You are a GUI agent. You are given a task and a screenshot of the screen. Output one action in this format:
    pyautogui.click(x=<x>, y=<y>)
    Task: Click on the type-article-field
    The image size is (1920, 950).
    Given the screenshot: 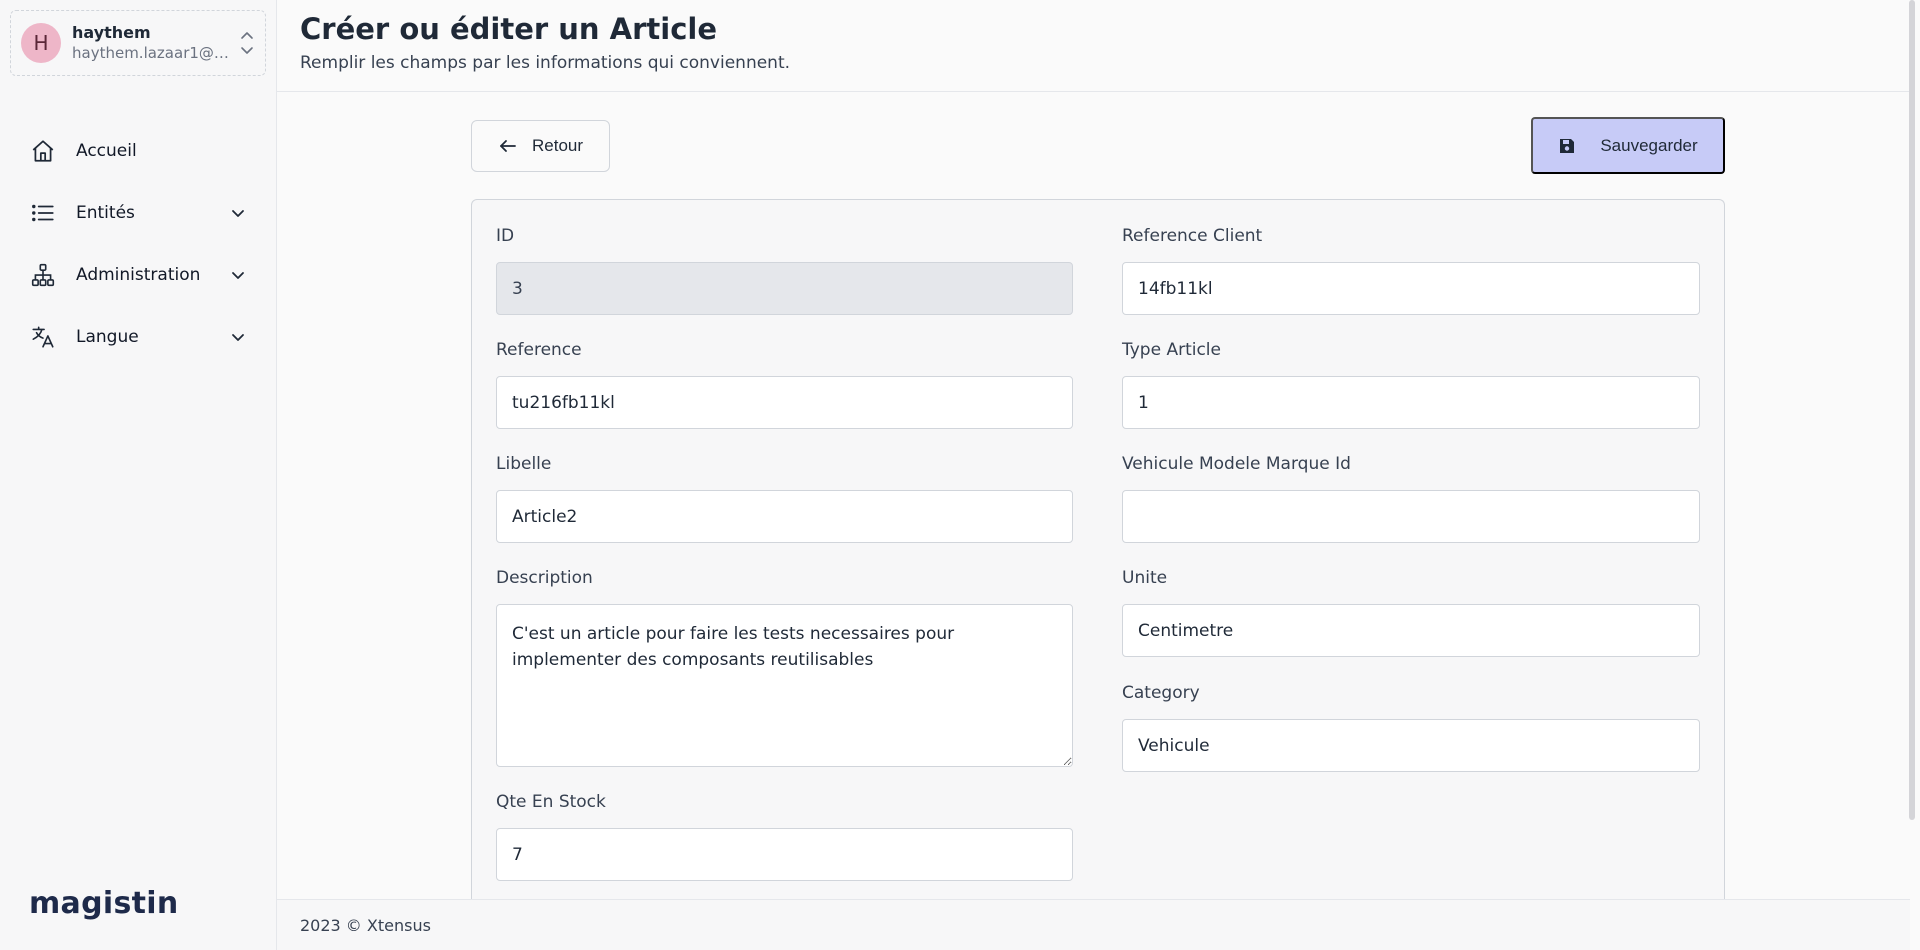 What is the action you would take?
    pyautogui.click(x=1411, y=402)
    